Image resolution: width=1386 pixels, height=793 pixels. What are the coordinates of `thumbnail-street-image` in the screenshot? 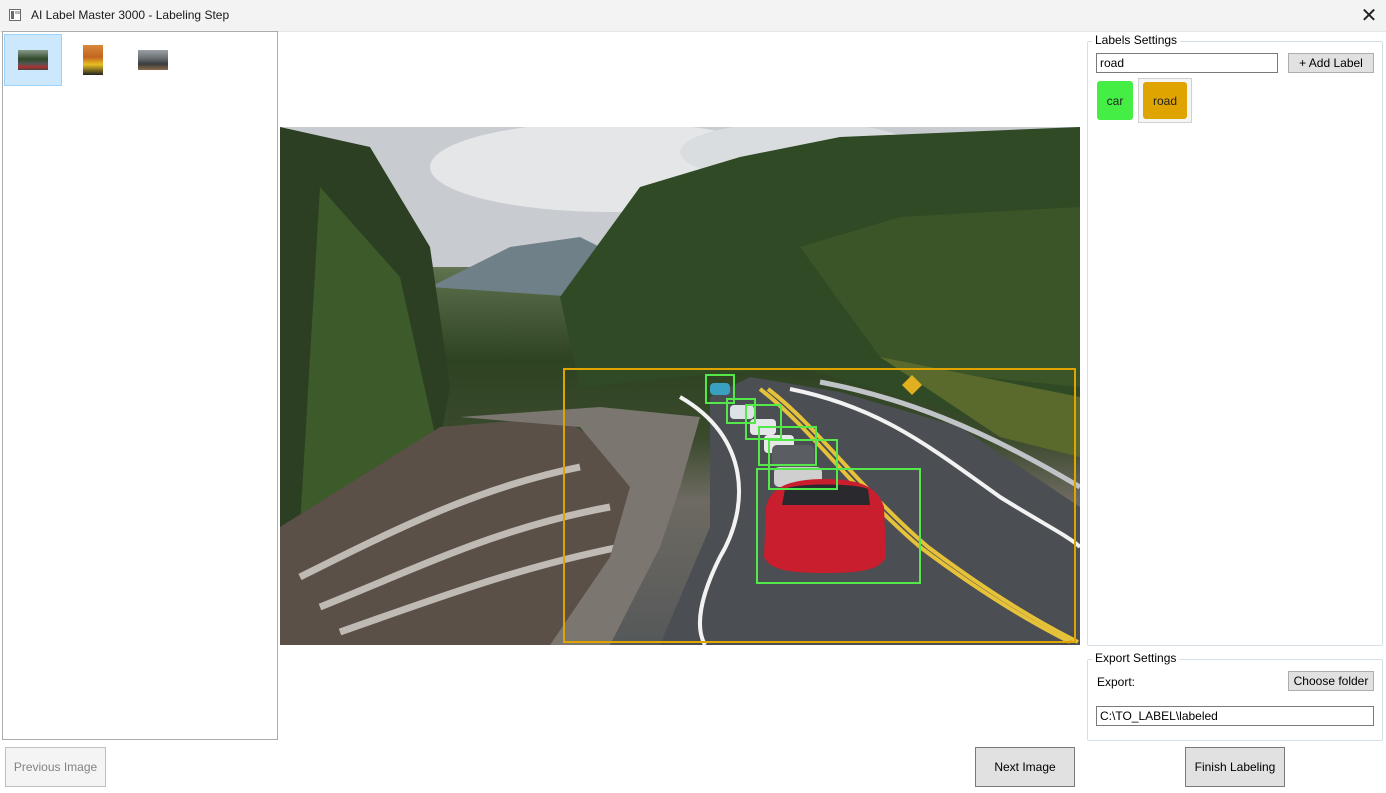 It's located at (153, 60).